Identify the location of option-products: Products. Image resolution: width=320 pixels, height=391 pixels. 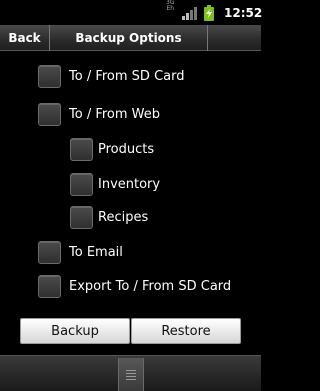
(112, 149).